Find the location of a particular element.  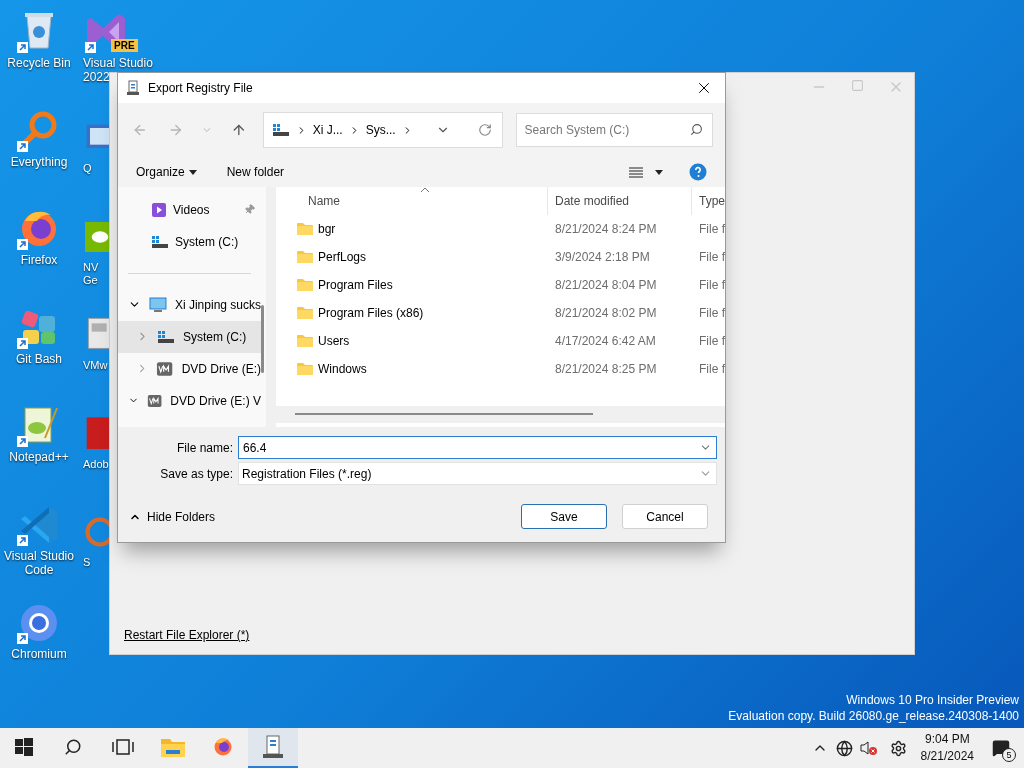

dialog-button: Cancel is located at coordinates (665, 517).